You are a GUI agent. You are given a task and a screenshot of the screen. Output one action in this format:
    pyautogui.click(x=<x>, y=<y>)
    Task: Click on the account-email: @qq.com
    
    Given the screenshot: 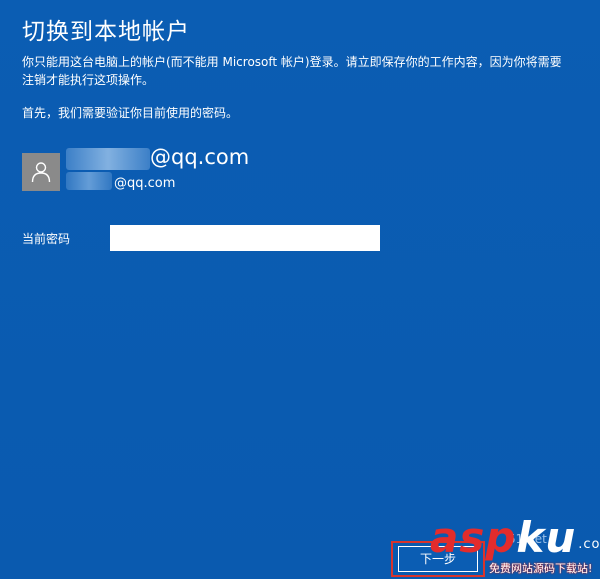 What is the action you would take?
    pyautogui.click(x=200, y=157)
    